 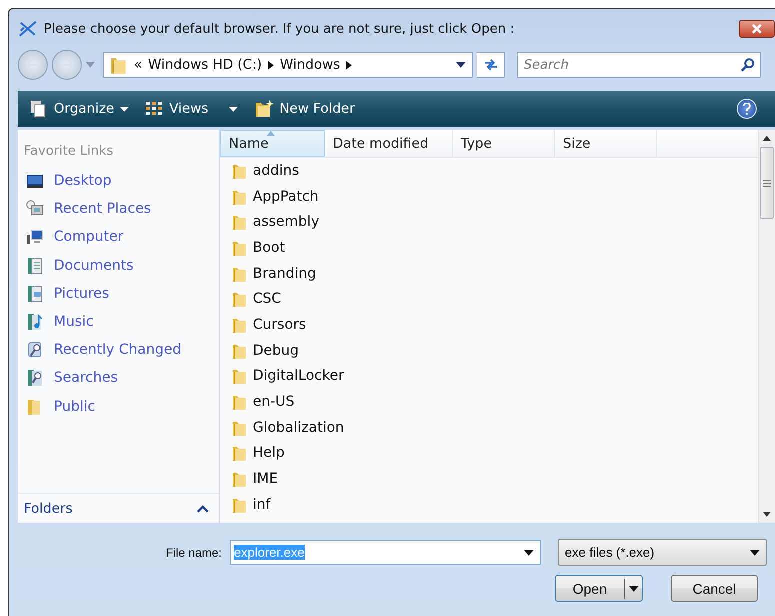 What do you see at coordinates (138, 65) in the screenshot?
I see `overflow-chevron: «` at bounding box center [138, 65].